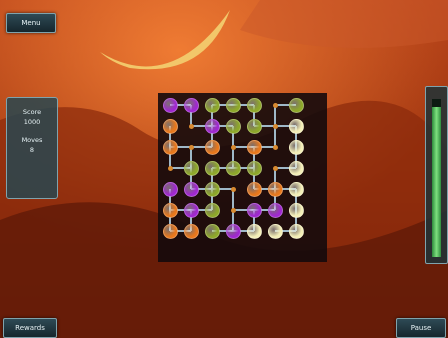 This screenshot has height=338, width=448. Describe the element at coordinates (421, 328) in the screenshot. I see `pause-button: Pause` at that location.